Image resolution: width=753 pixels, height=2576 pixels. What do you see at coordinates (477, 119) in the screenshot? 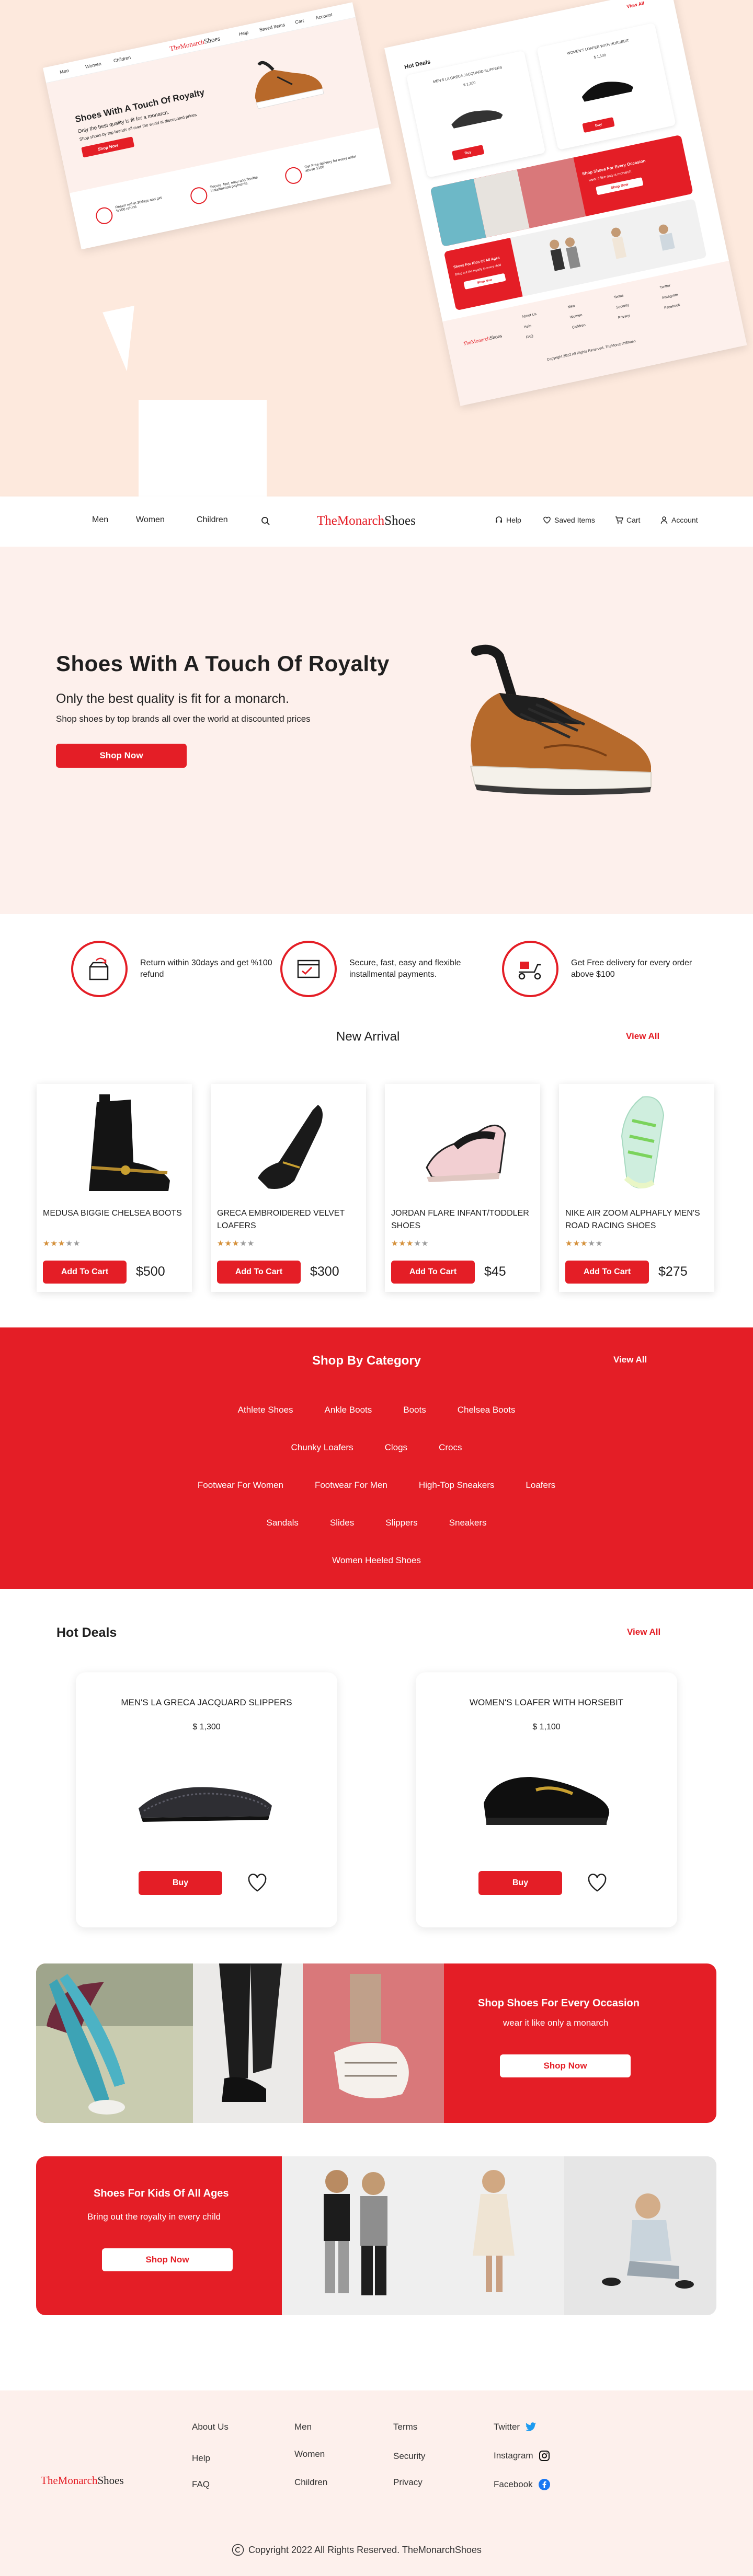
I see `mockup-slipper-image` at bounding box center [477, 119].